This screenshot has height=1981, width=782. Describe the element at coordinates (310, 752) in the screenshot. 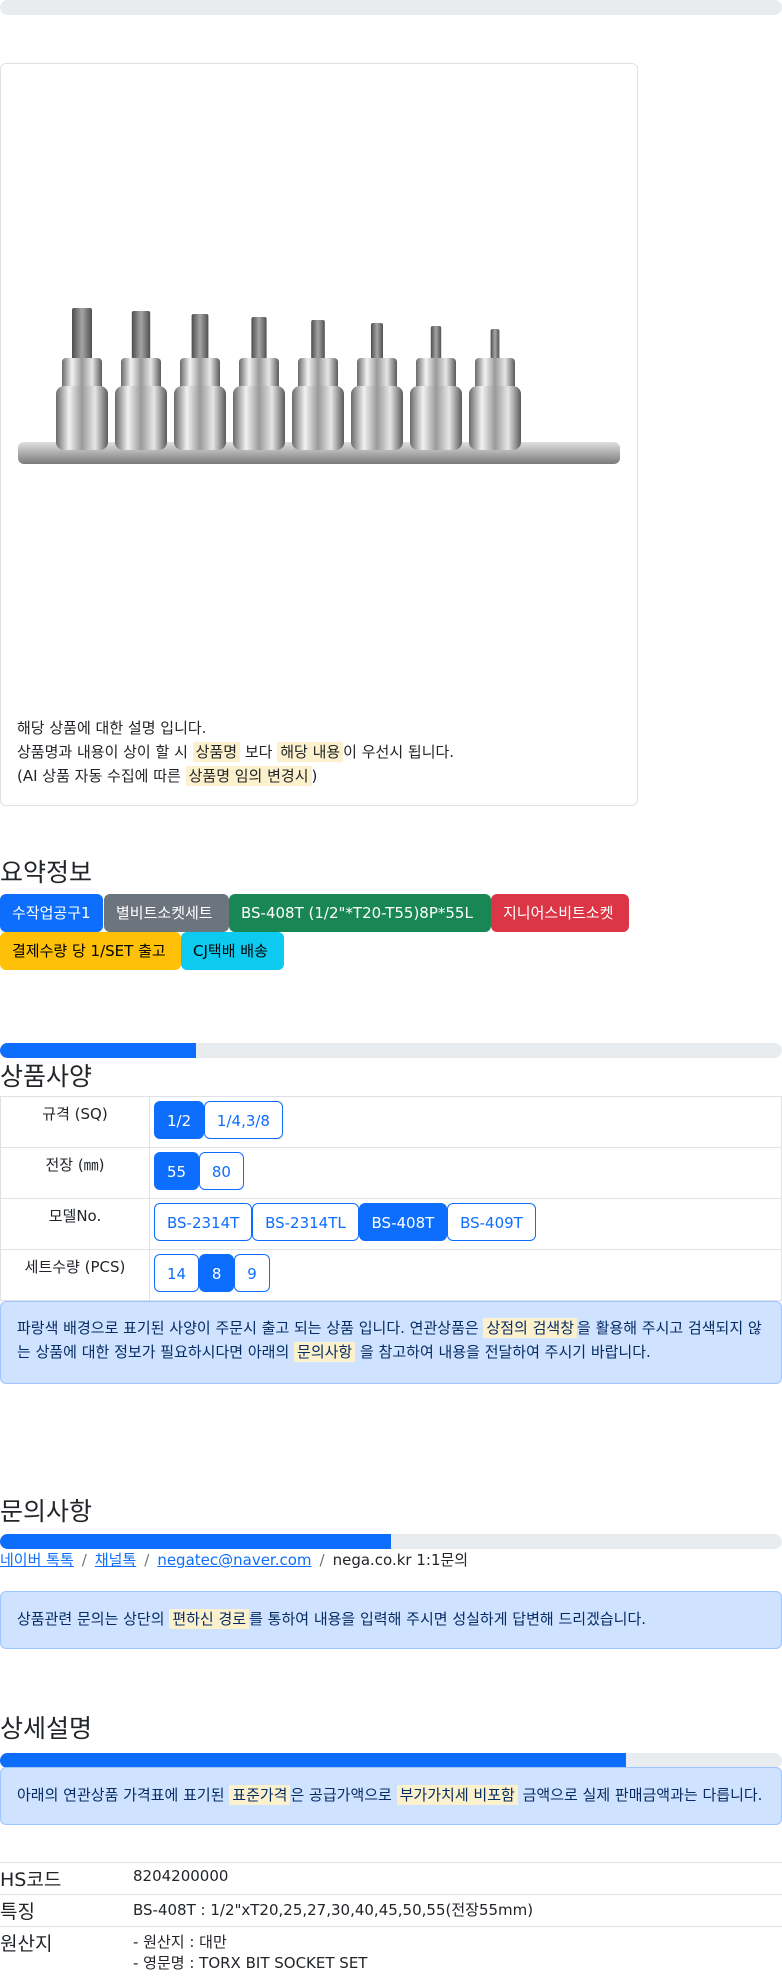

I see `highlight-content: 해당 내용` at that location.